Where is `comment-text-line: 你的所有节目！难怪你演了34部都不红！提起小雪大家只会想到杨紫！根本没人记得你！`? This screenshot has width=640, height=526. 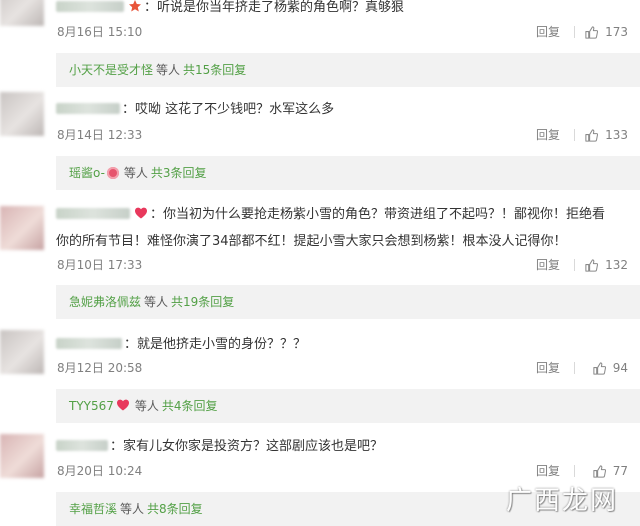
comment-text-line: 你的所有节目！难怪你演了34部都不红！提起小雪大家只会想到杨紫！根本没人记得你！ is located at coordinates (341, 241).